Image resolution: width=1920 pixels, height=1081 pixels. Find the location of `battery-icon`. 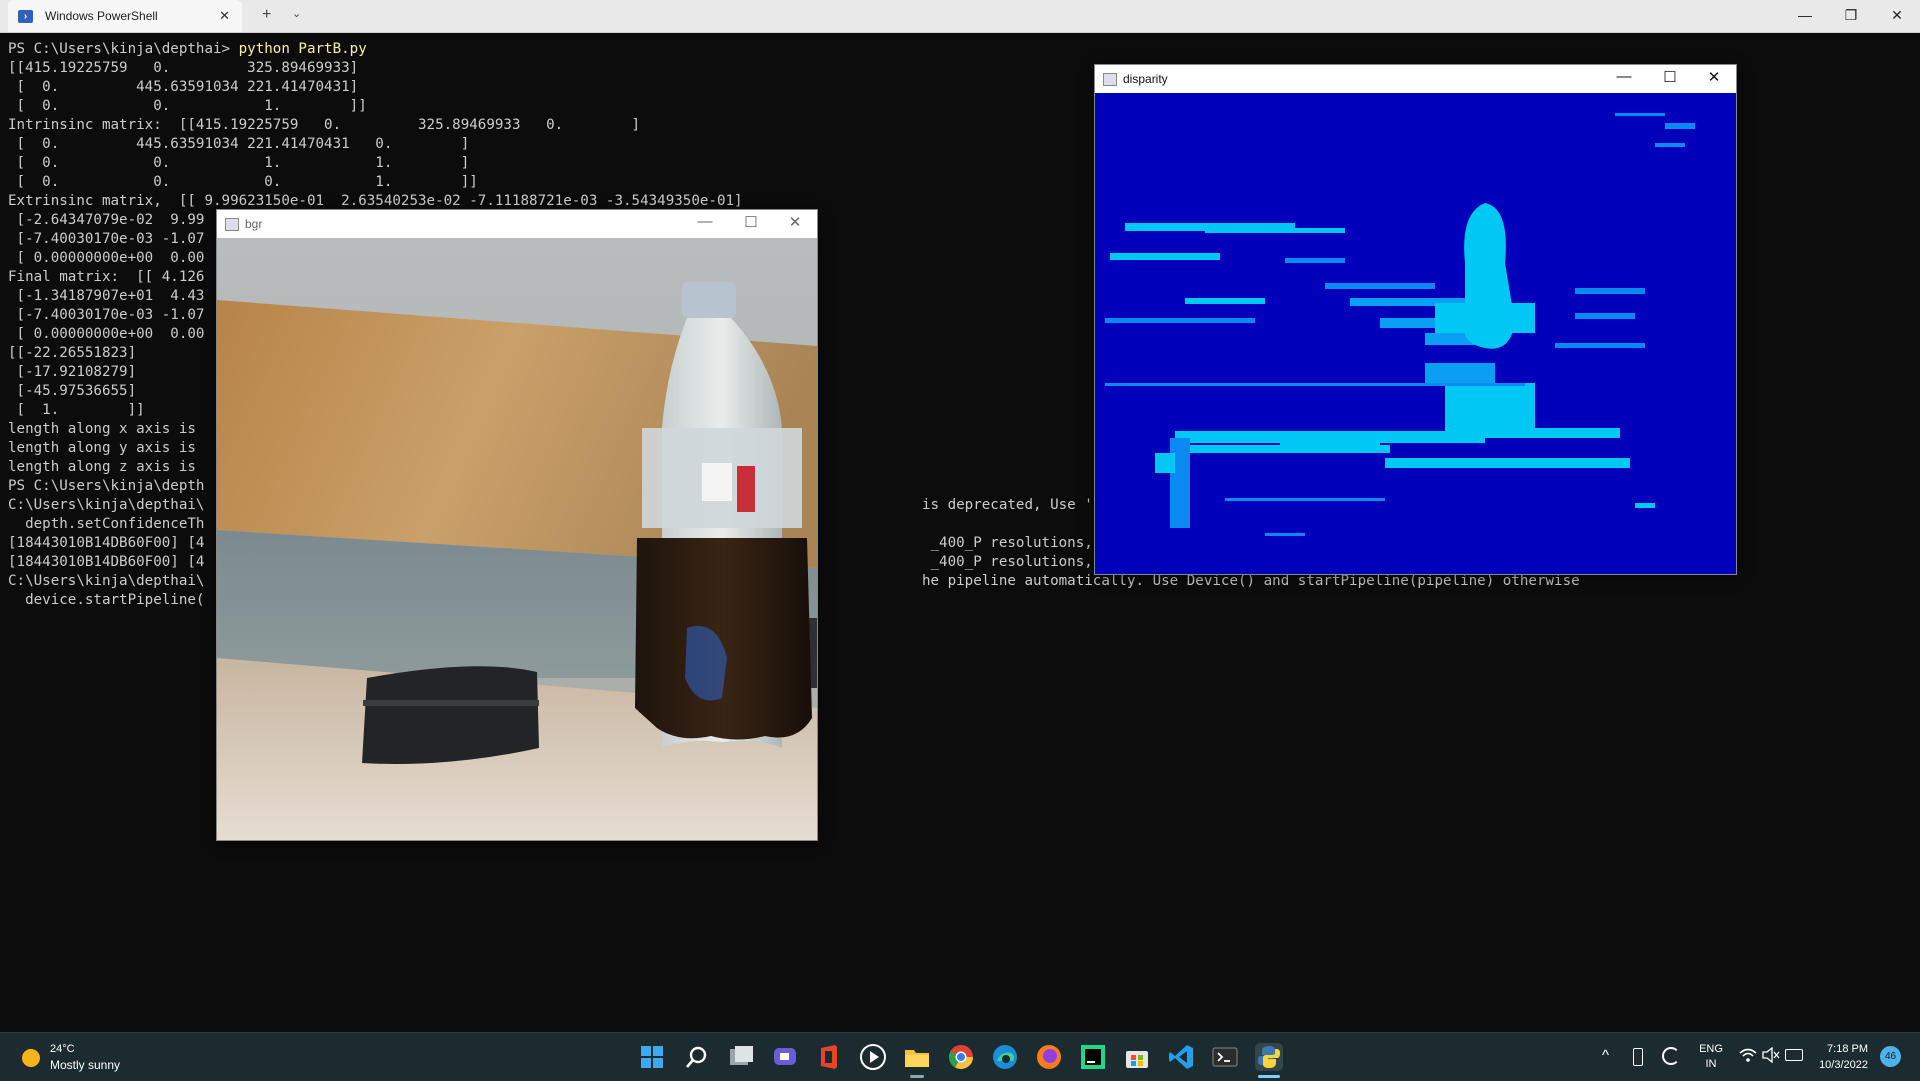

battery-icon is located at coordinates (1794, 1055).